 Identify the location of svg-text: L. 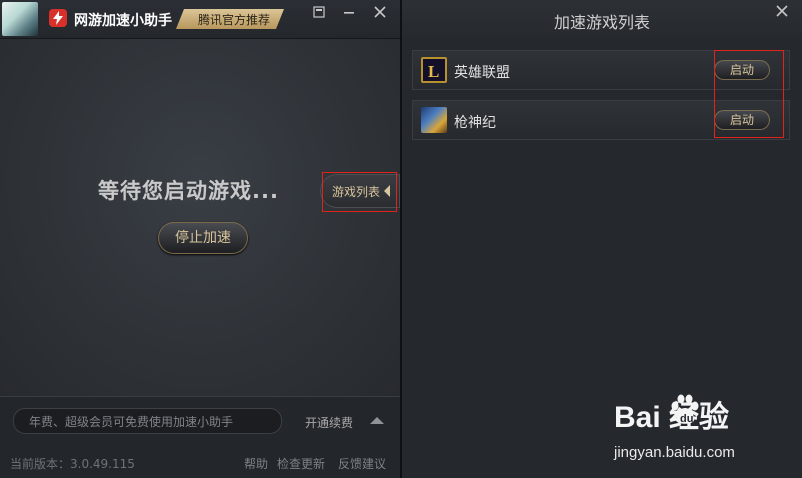
(433, 71).